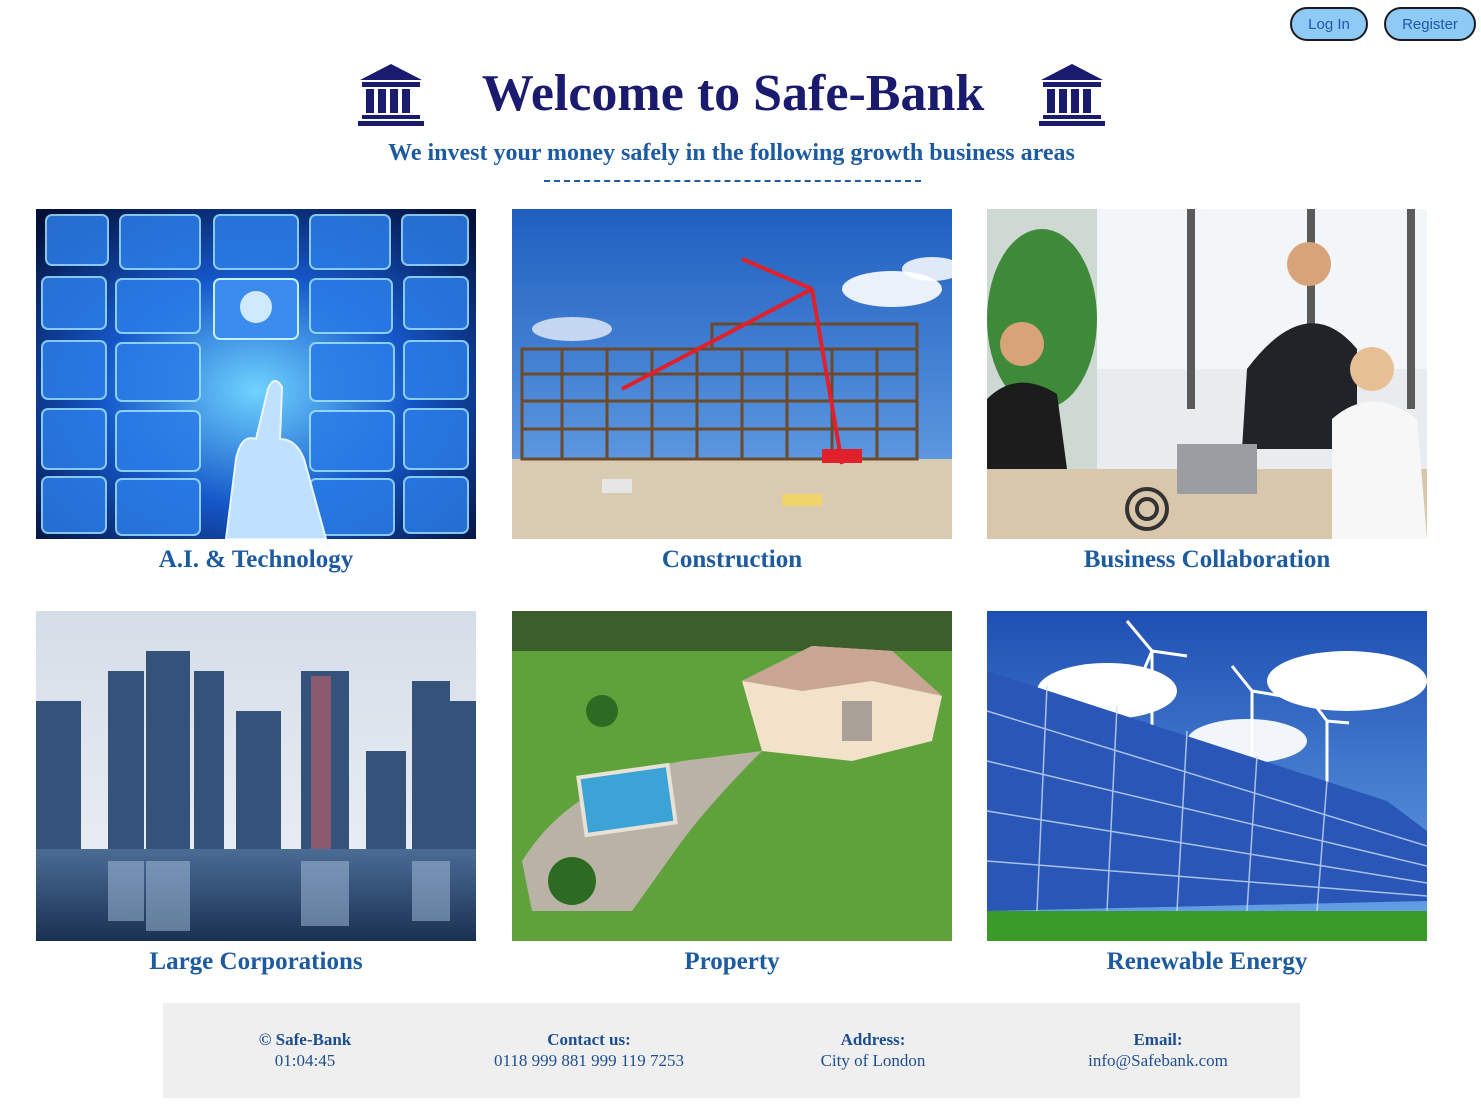 Image resolution: width=1481 pixels, height=1114 pixels. Describe the element at coordinates (732, 776) in the screenshot. I see `house-with-pool-photo` at that location.